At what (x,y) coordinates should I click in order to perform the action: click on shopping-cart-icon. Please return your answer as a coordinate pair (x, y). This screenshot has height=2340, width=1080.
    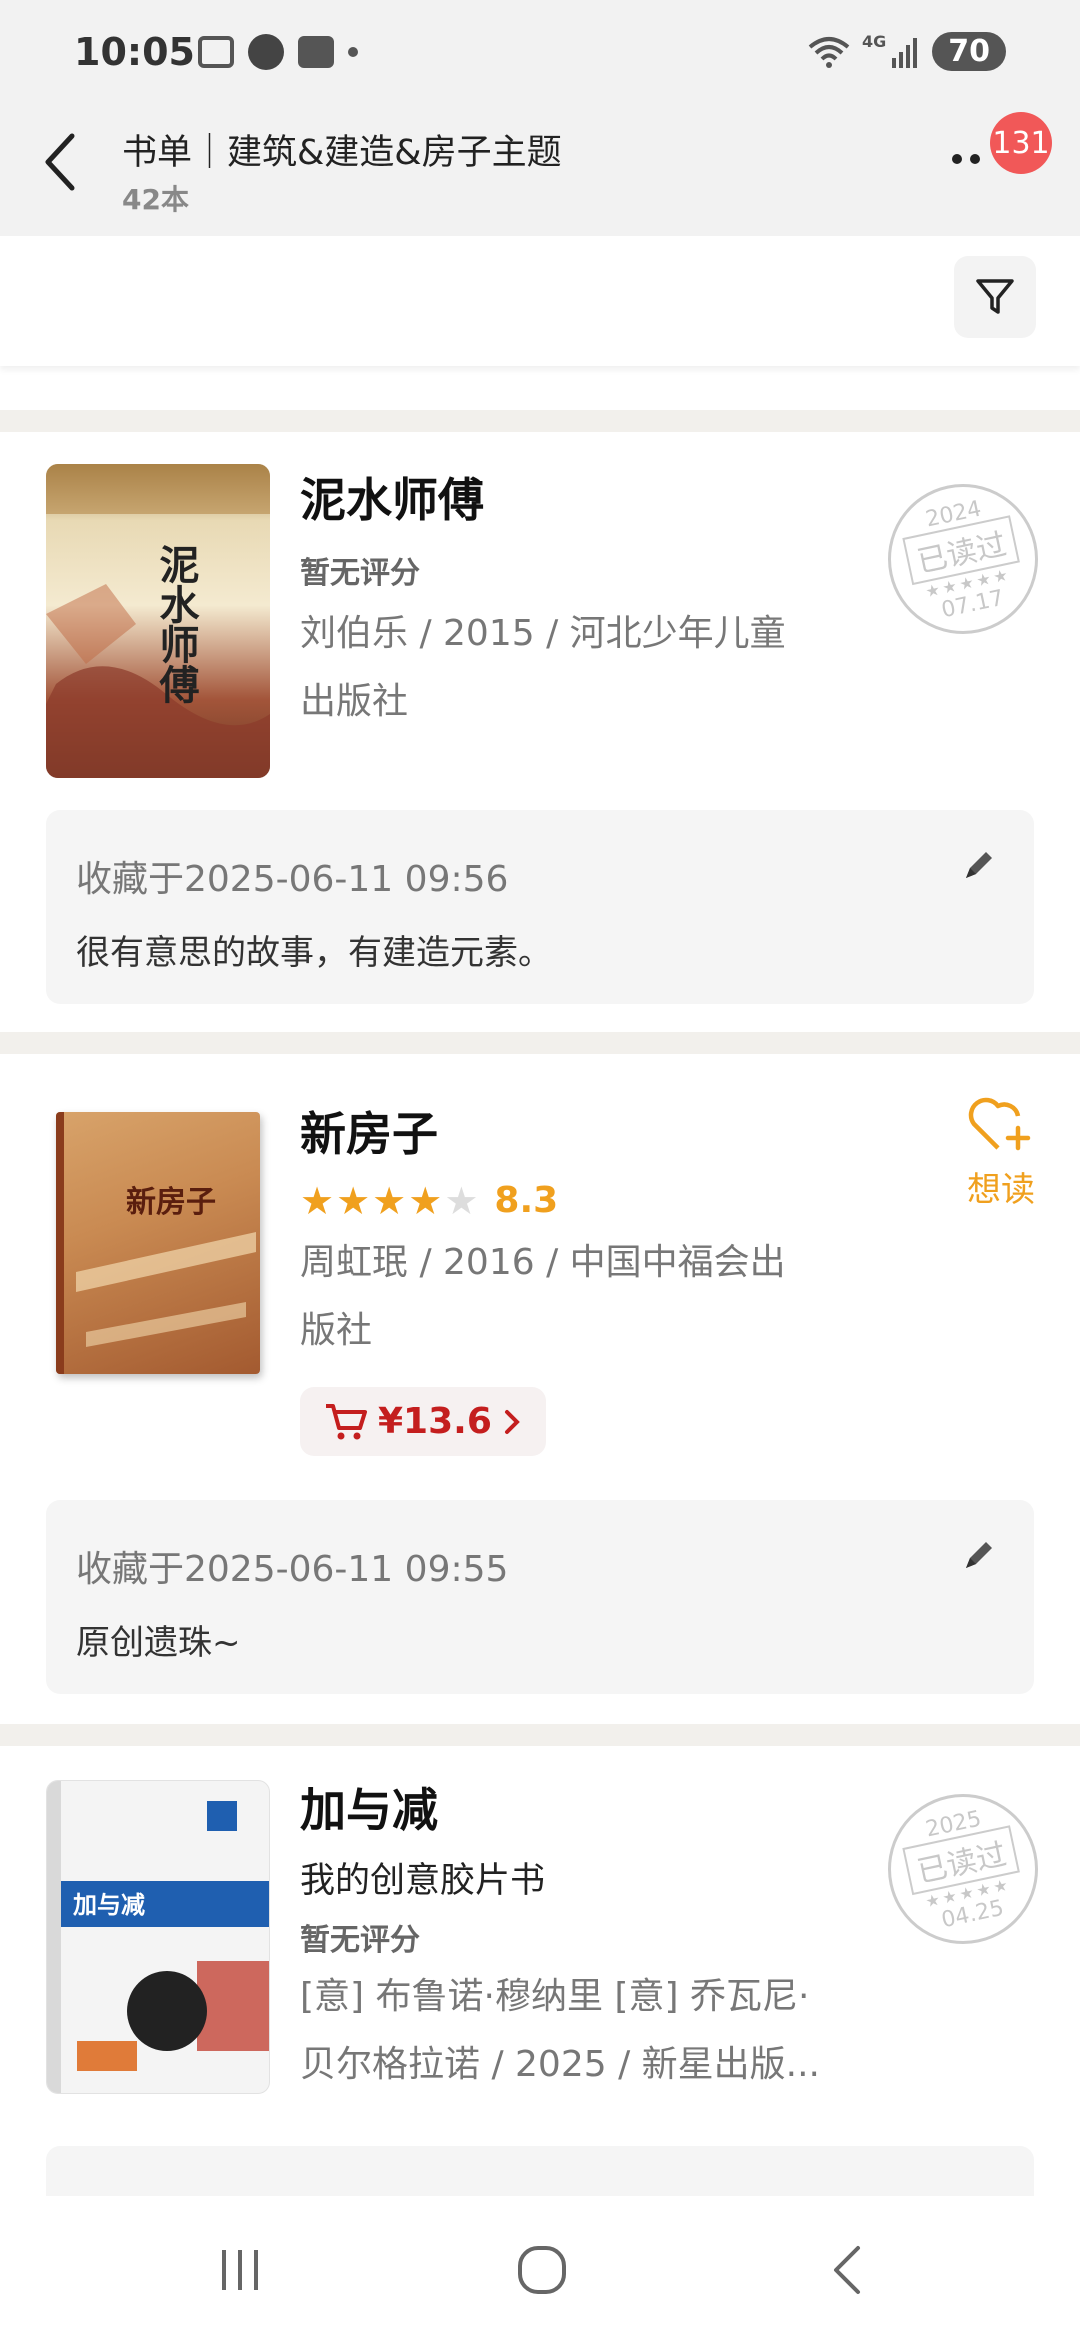
    Looking at the image, I should click on (346, 1421).